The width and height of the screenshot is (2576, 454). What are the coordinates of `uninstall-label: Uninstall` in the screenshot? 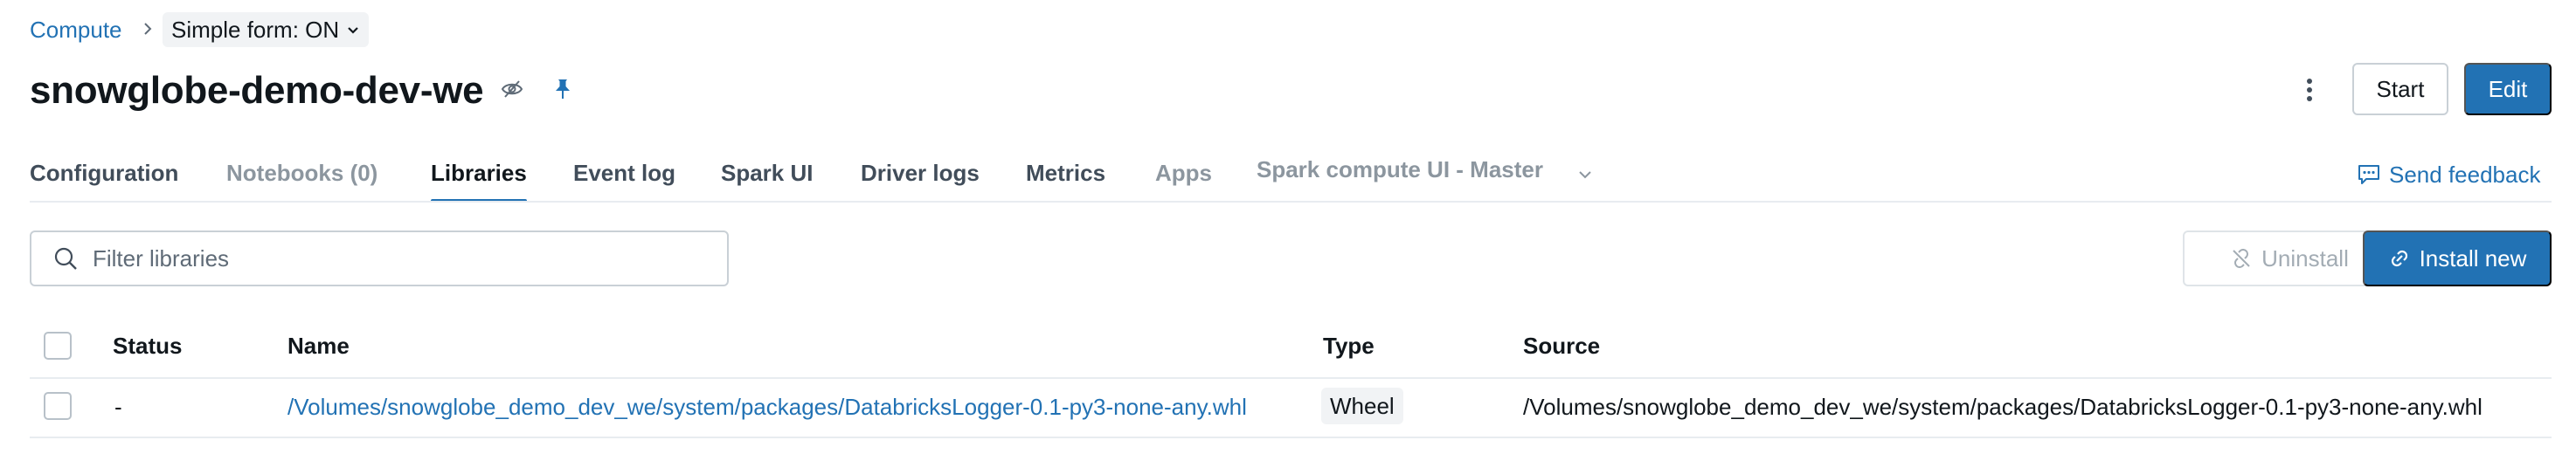 It's located at (2305, 258).